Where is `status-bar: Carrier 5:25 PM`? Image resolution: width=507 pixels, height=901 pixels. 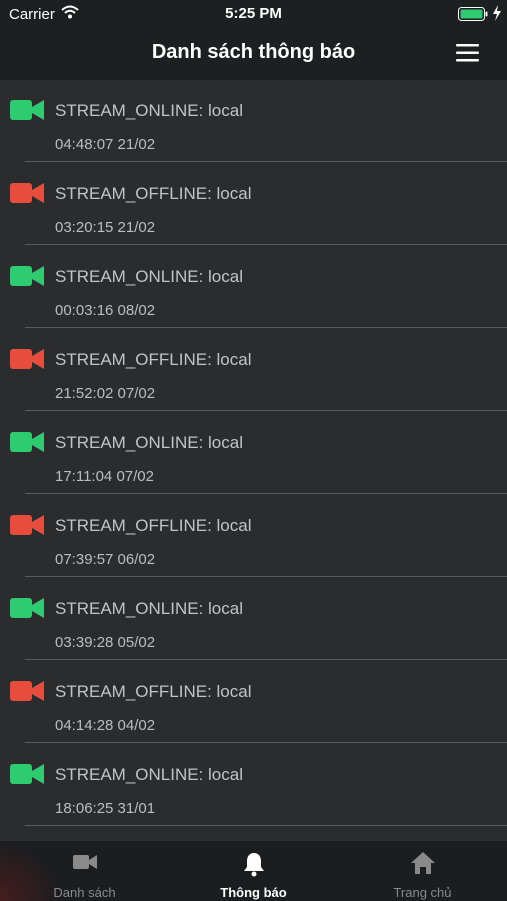
status-bar: Carrier 5:25 PM is located at coordinates (253, 14).